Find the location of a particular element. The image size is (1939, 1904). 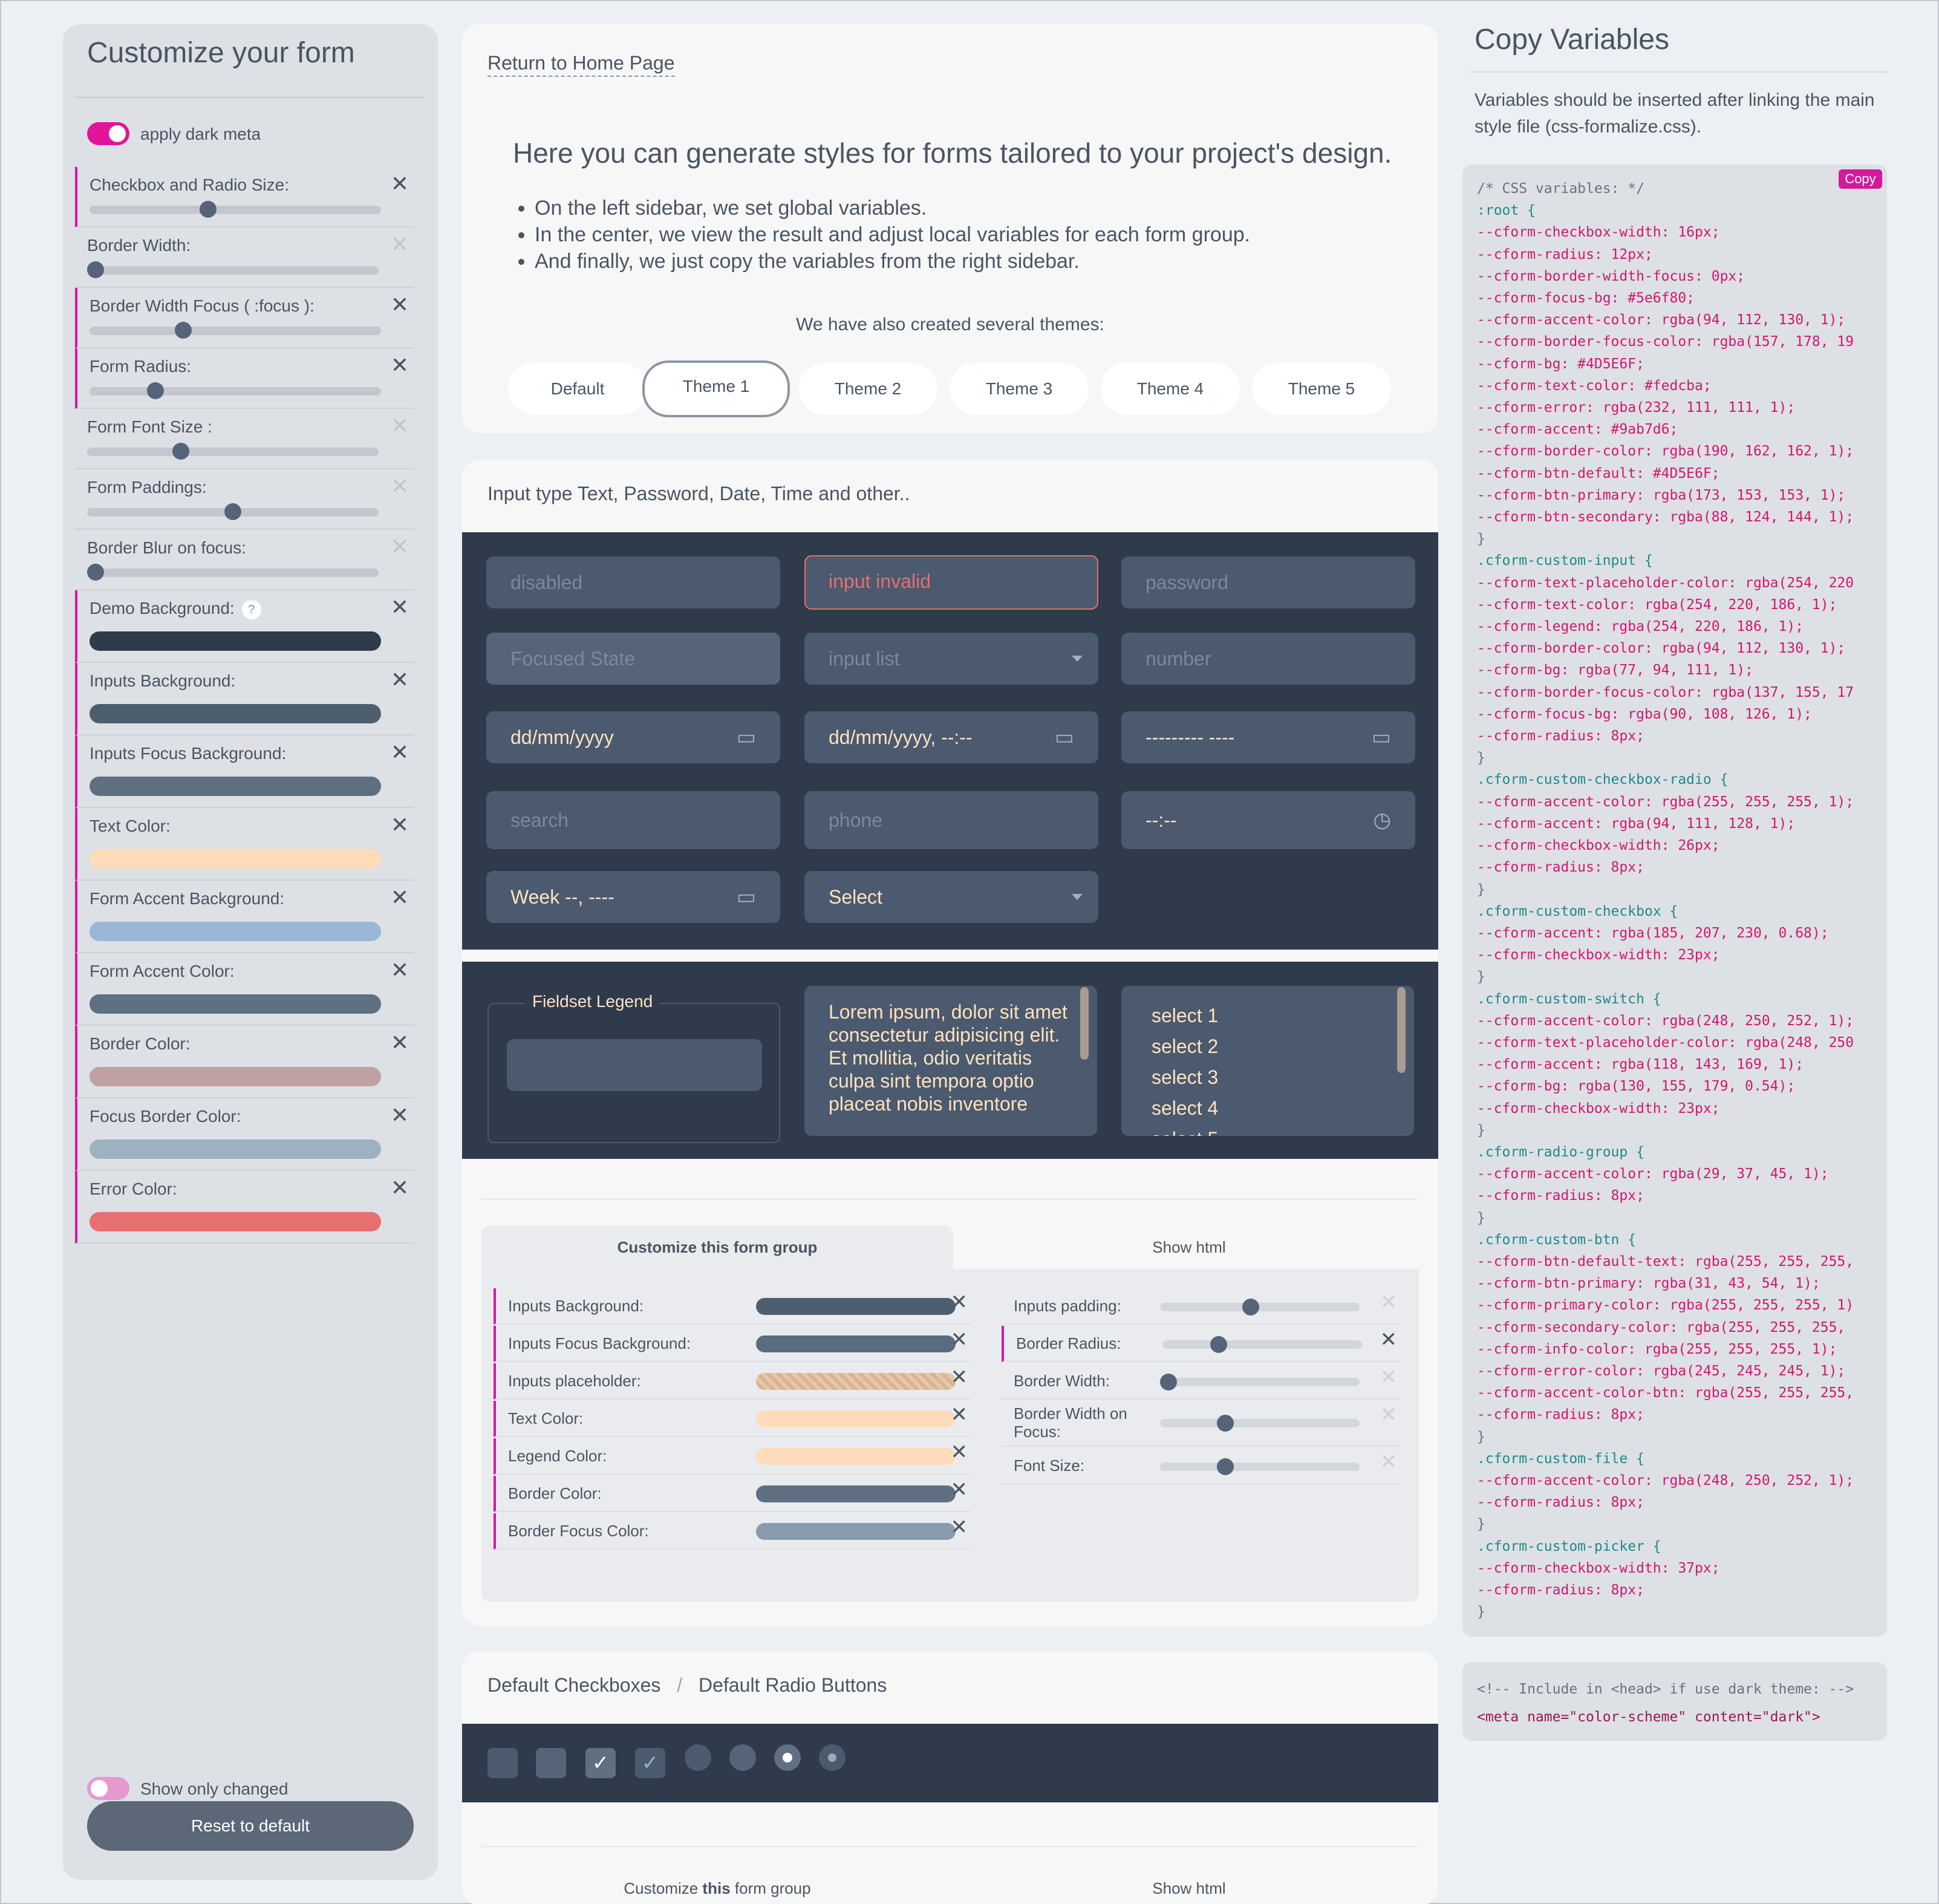

show-changed-toggle is located at coordinates (108, 1788).